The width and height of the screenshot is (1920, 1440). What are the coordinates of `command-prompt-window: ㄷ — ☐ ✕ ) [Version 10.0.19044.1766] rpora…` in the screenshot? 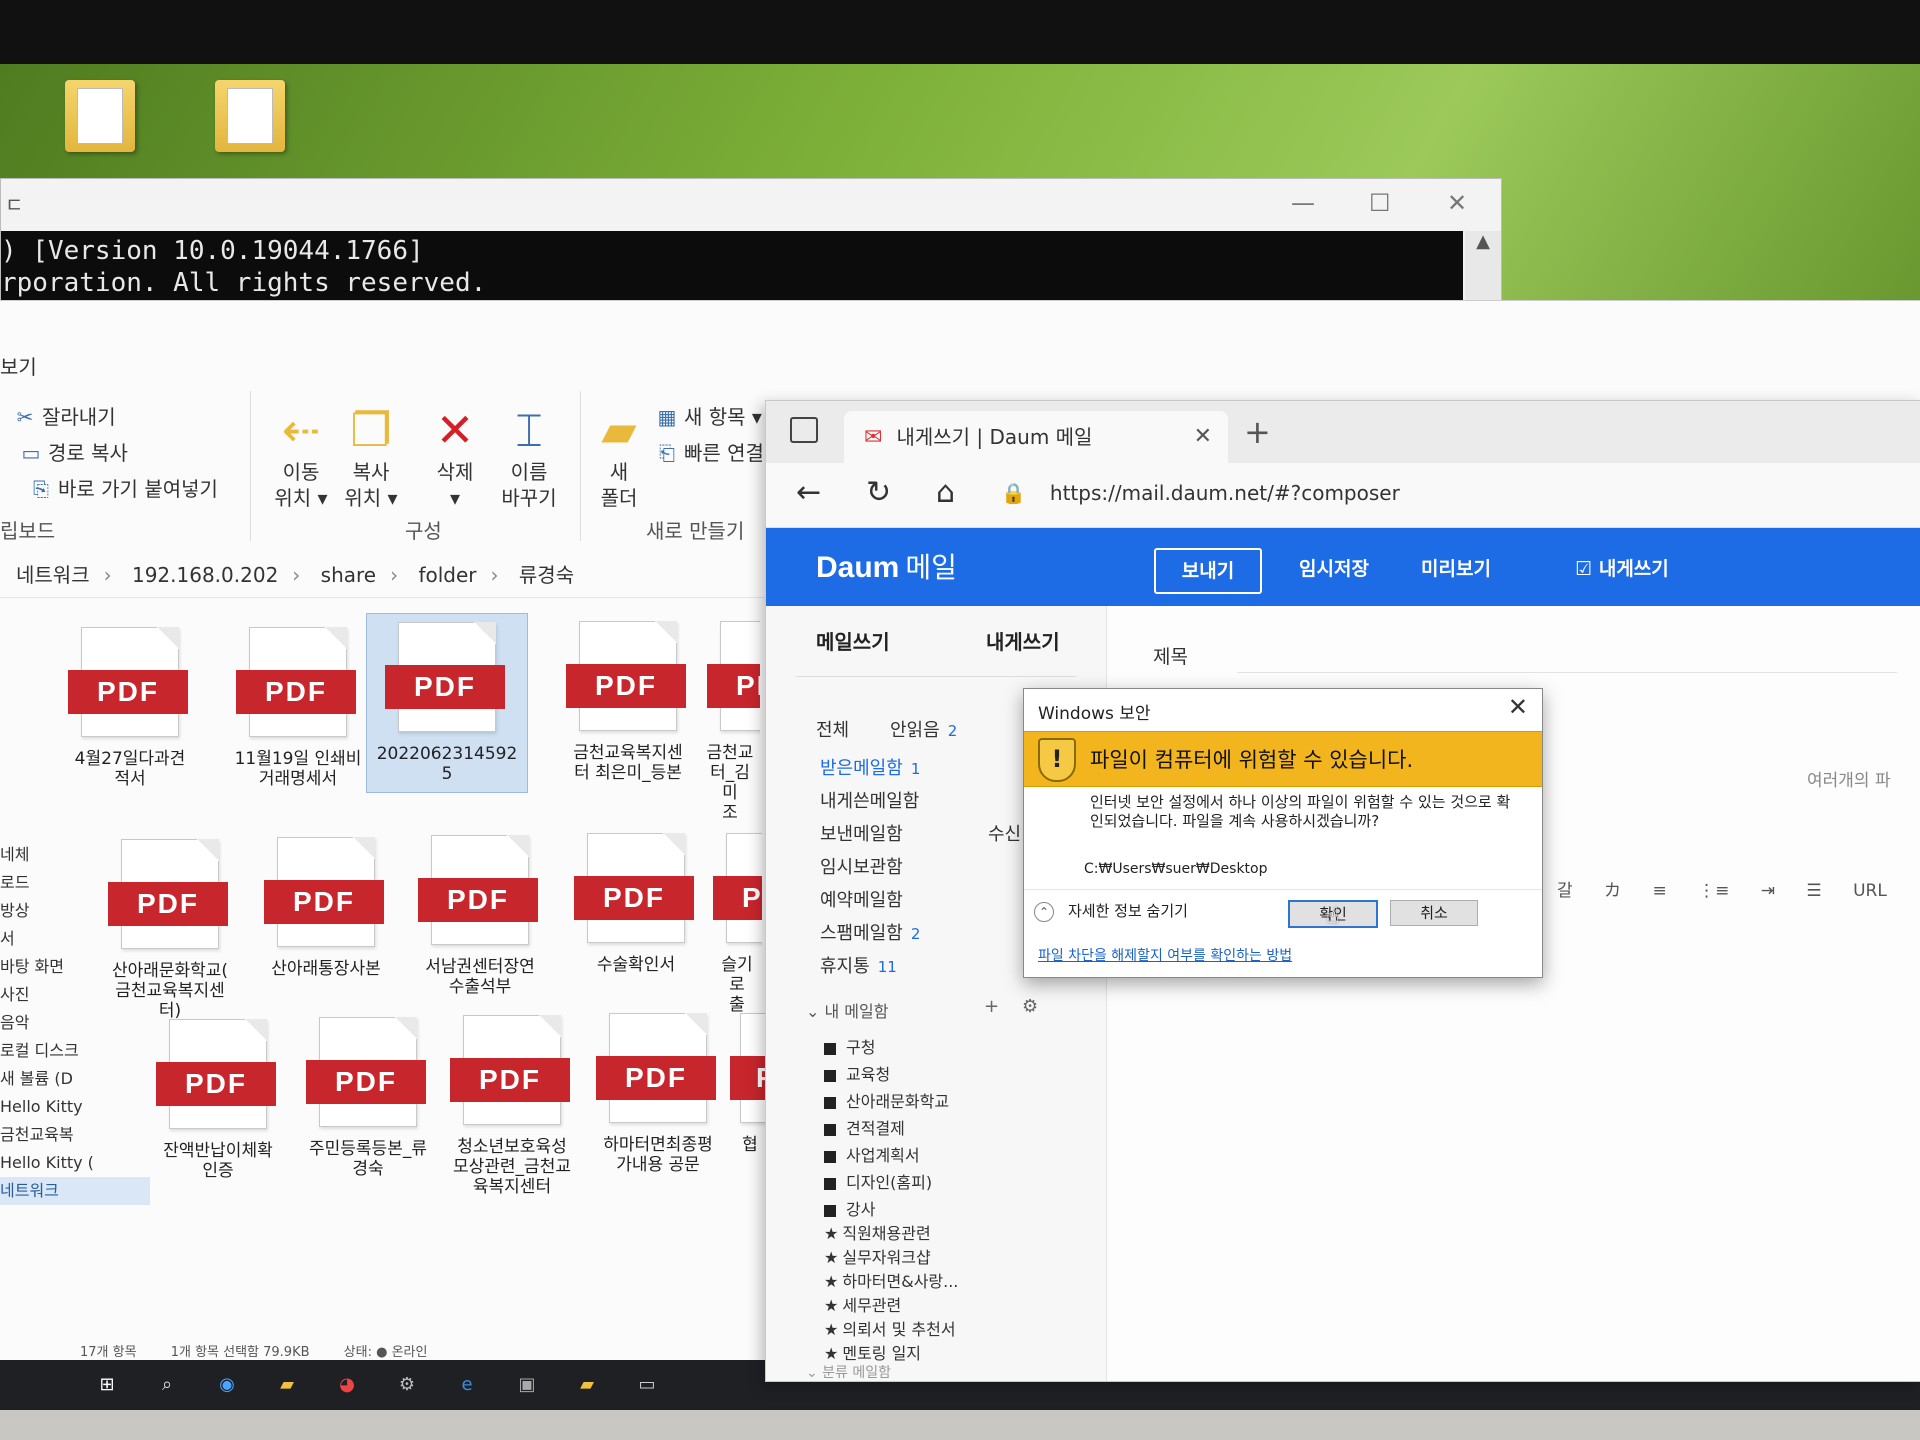 It's located at (751, 246).